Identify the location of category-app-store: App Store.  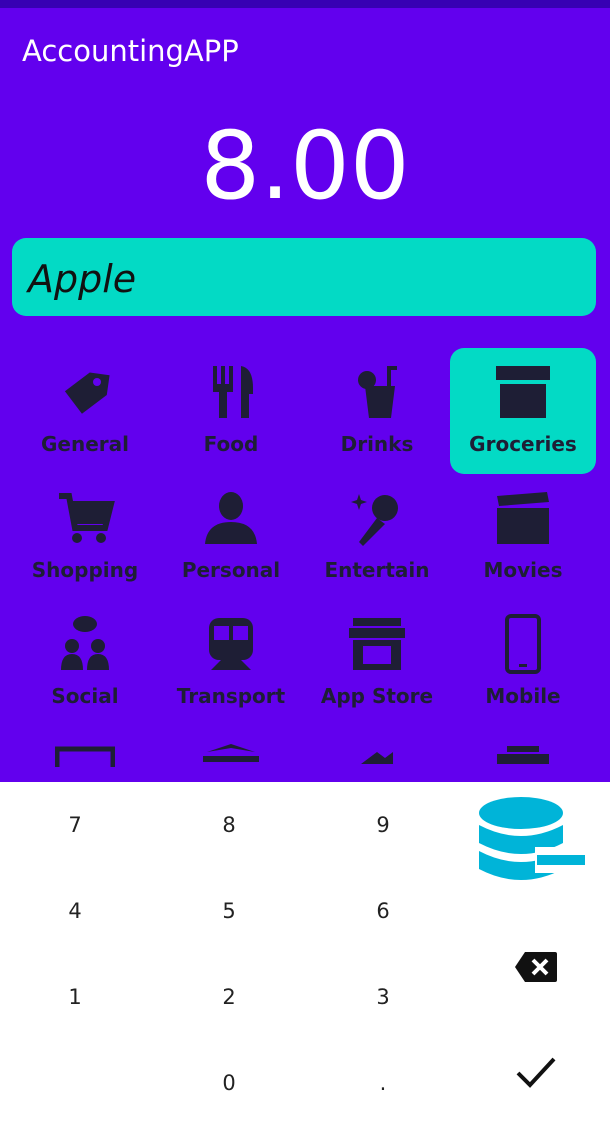
(377, 663).